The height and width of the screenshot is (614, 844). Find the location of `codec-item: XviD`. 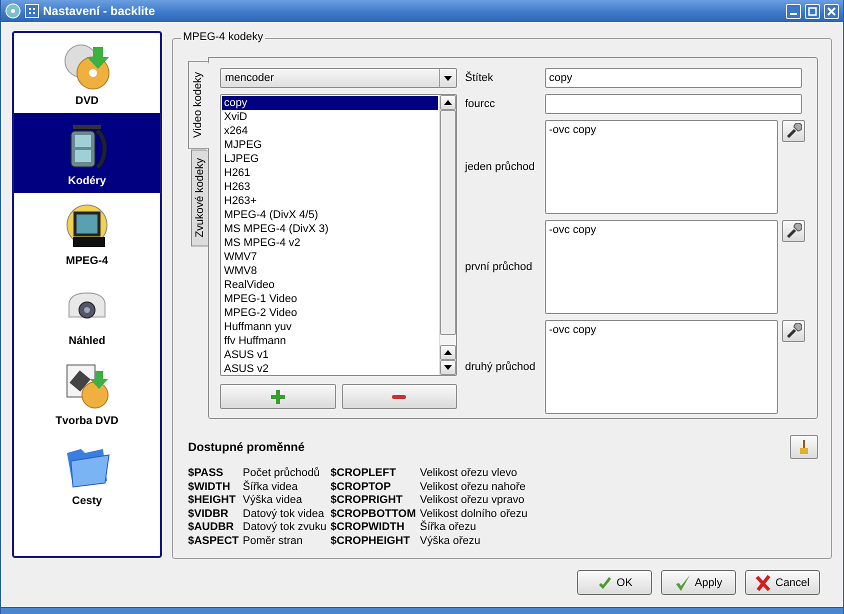

codec-item: XviD is located at coordinates (330, 117).